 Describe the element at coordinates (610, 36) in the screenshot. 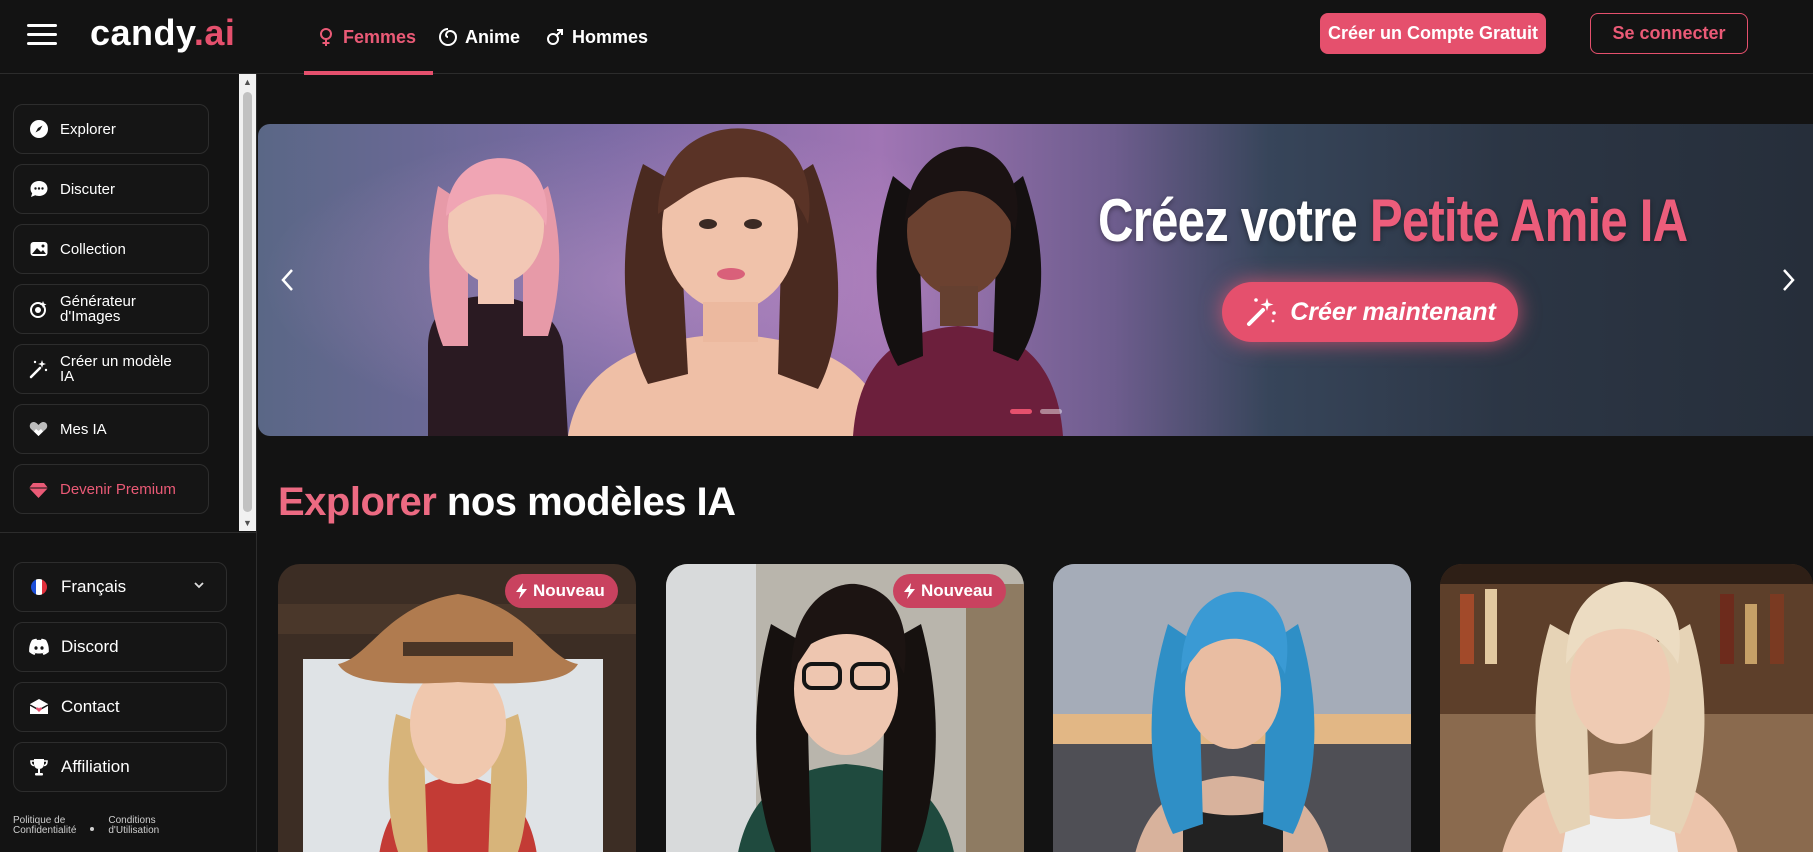

I see `tab-hommes-label: Hommes` at that location.